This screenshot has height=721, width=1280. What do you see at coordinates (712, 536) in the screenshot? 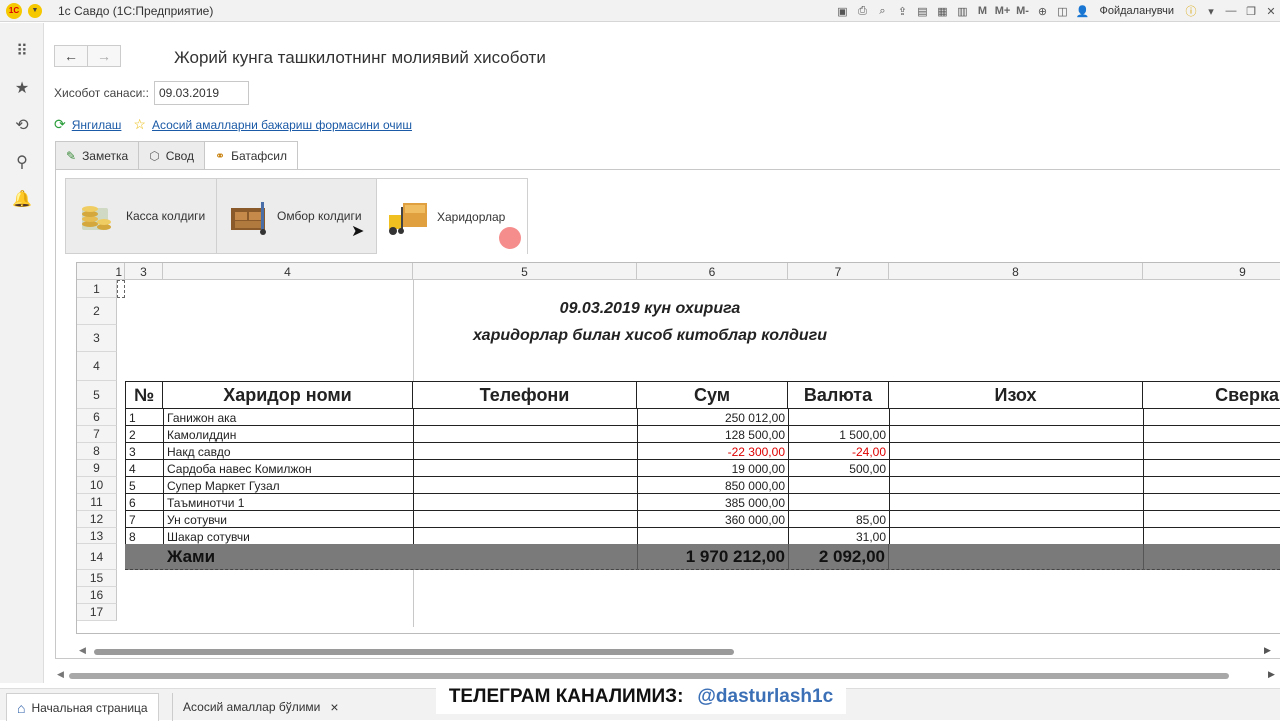
I see `sum-cell` at bounding box center [712, 536].